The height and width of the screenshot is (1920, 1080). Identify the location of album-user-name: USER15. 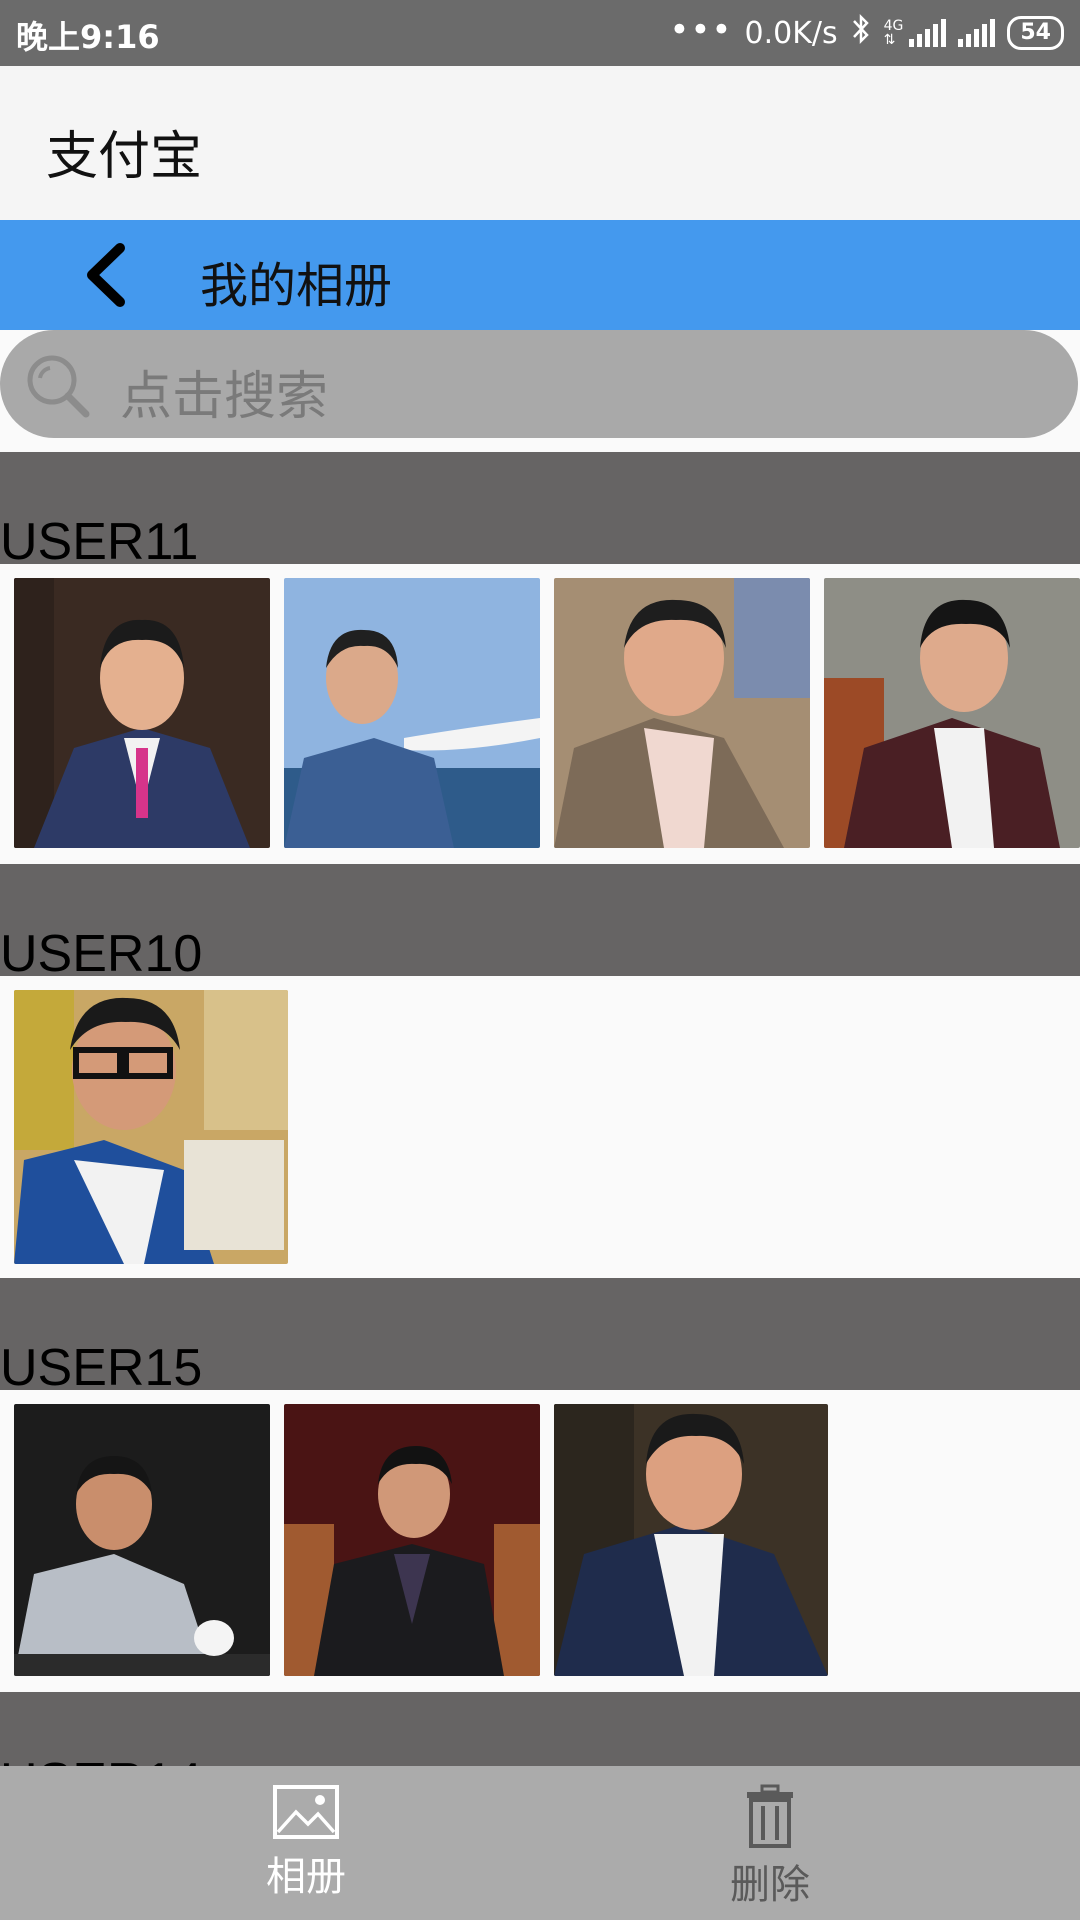
(101, 1368).